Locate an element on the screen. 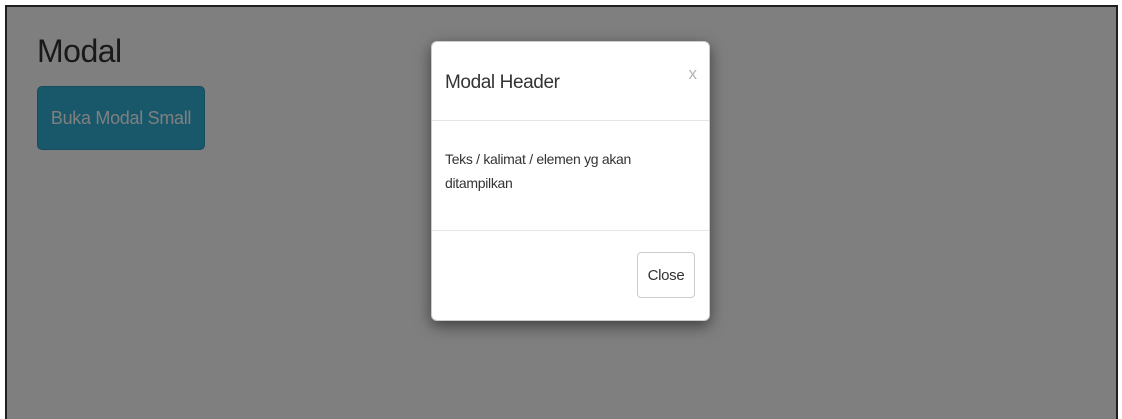 This screenshot has width=1122, height=419. close-icon: x is located at coordinates (693, 74).